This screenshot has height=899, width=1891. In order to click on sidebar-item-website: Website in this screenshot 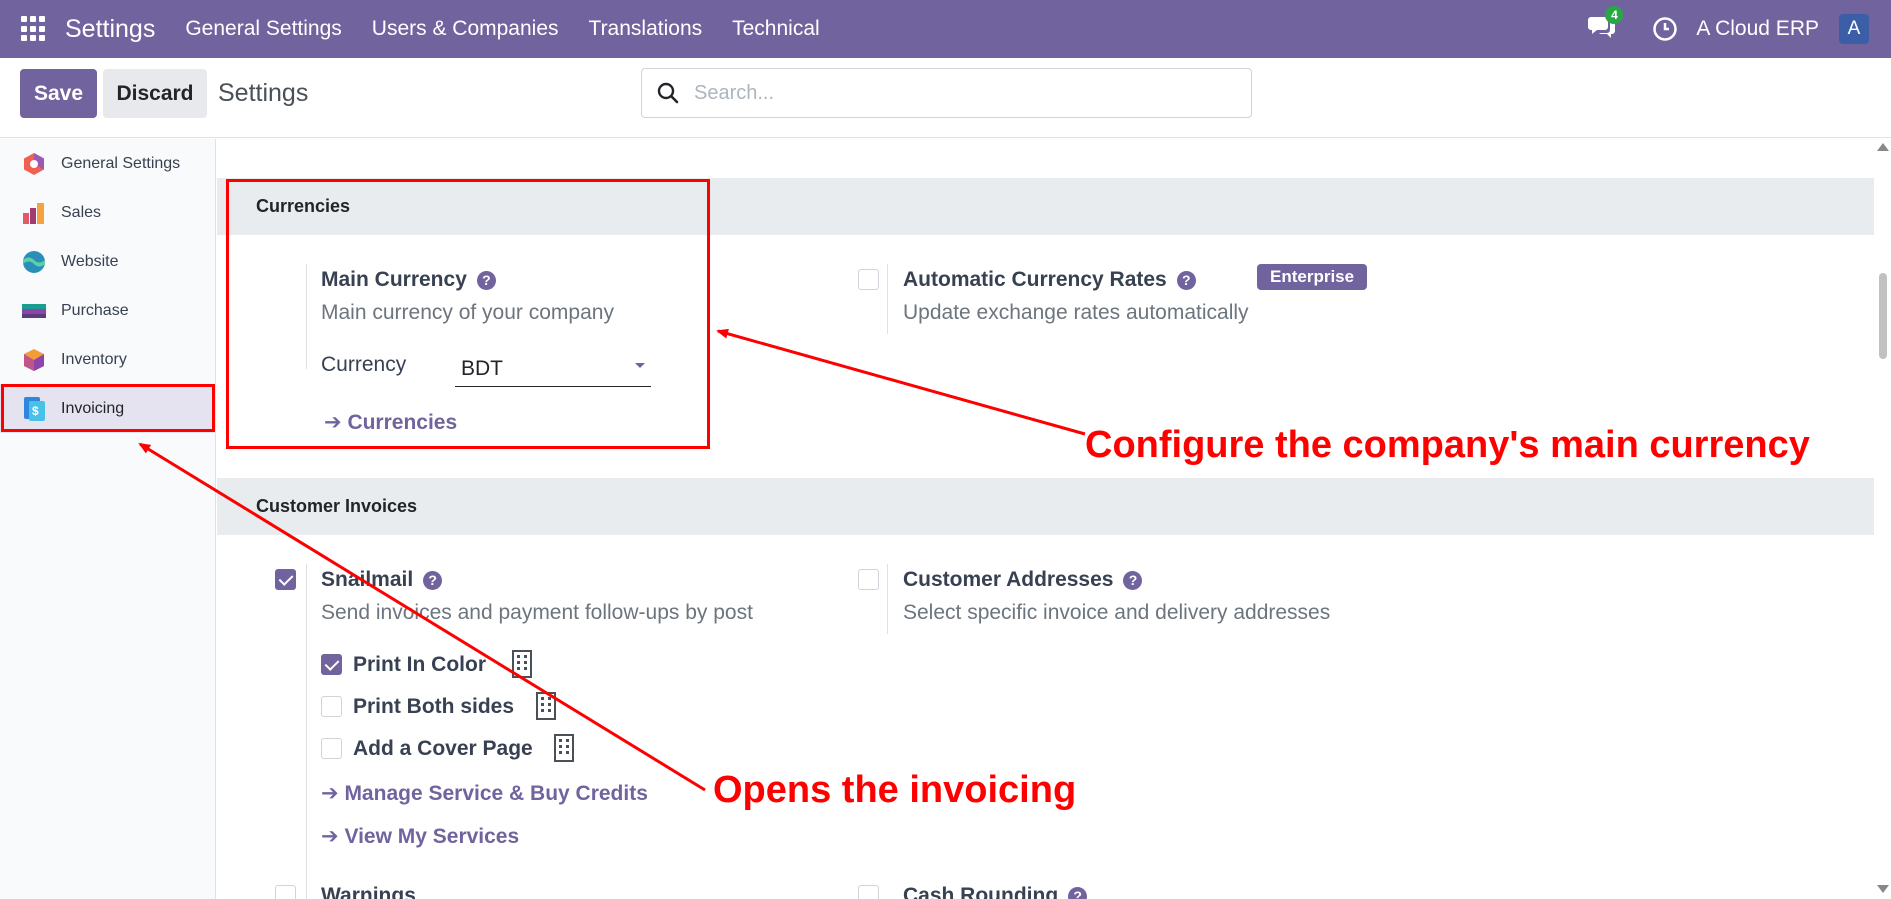, I will do `click(108, 261)`.